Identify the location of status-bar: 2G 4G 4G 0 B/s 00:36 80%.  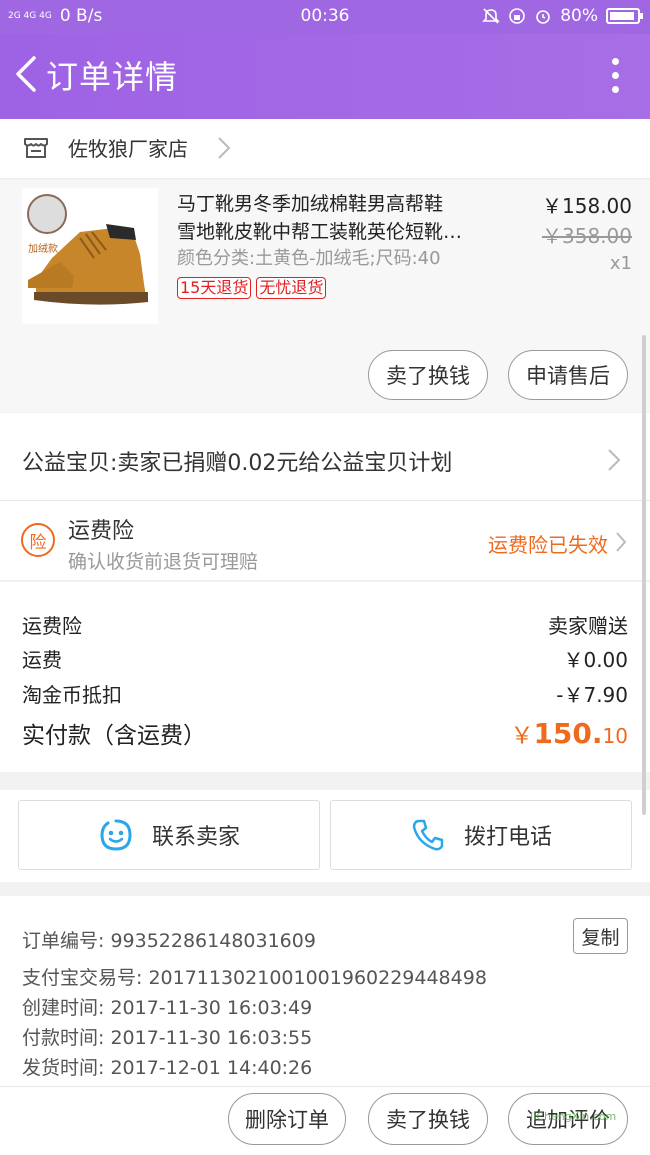
(325, 17).